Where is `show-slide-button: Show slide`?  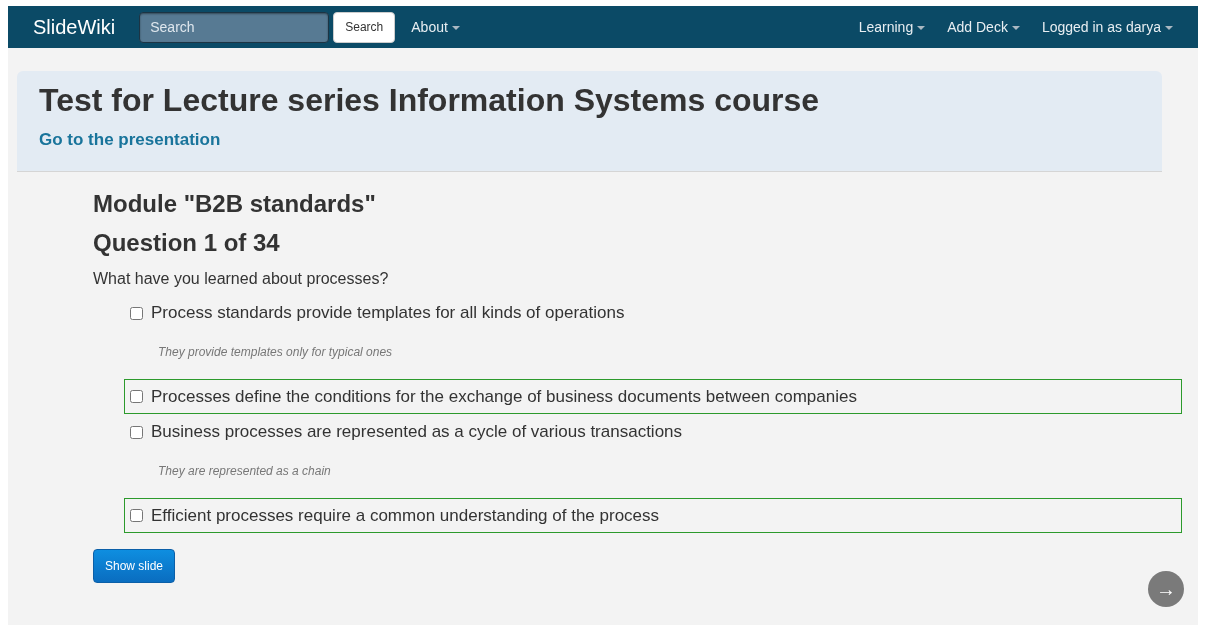 show-slide-button: Show slide is located at coordinates (134, 566).